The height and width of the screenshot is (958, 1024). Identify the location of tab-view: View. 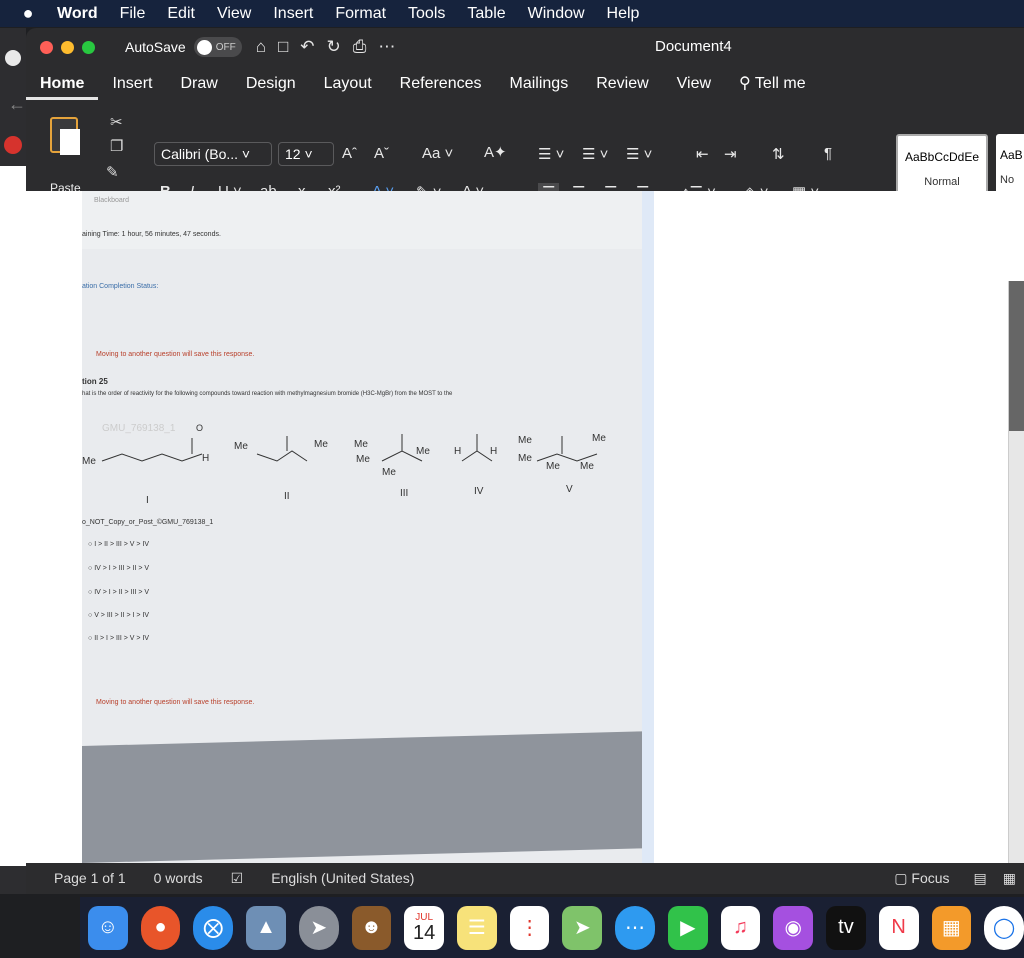
(694, 85).